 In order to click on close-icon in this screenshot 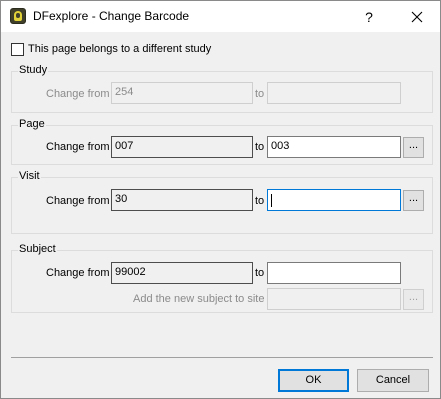, I will do `click(417, 16)`.